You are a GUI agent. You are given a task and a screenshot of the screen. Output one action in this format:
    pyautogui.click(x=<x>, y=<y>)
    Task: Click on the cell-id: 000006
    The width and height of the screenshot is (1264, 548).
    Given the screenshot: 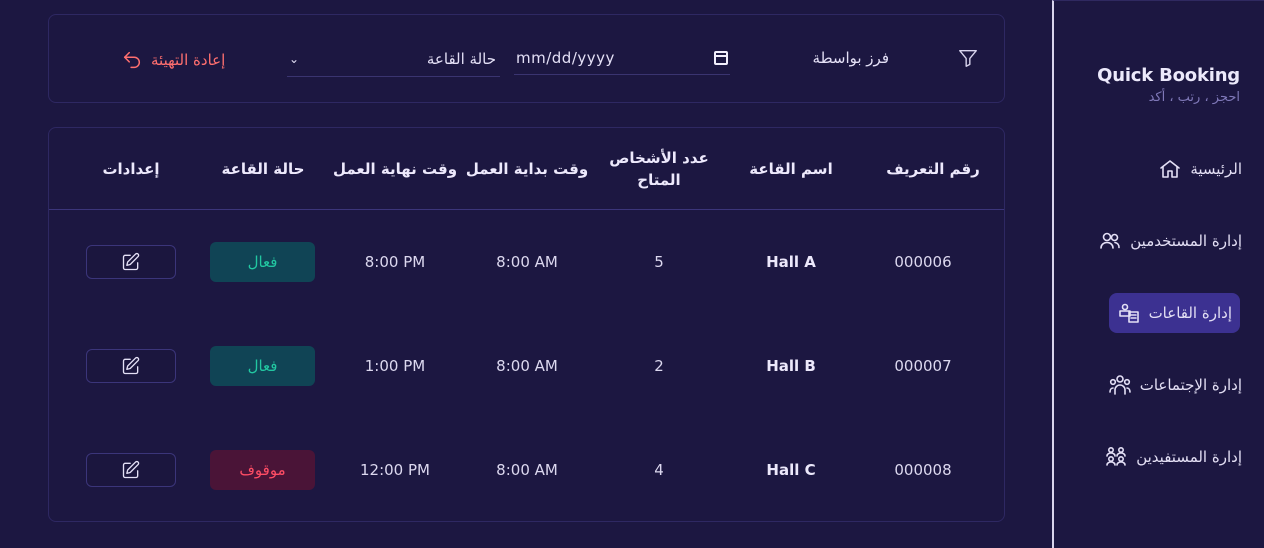 What is the action you would take?
    pyautogui.click(x=923, y=262)
    